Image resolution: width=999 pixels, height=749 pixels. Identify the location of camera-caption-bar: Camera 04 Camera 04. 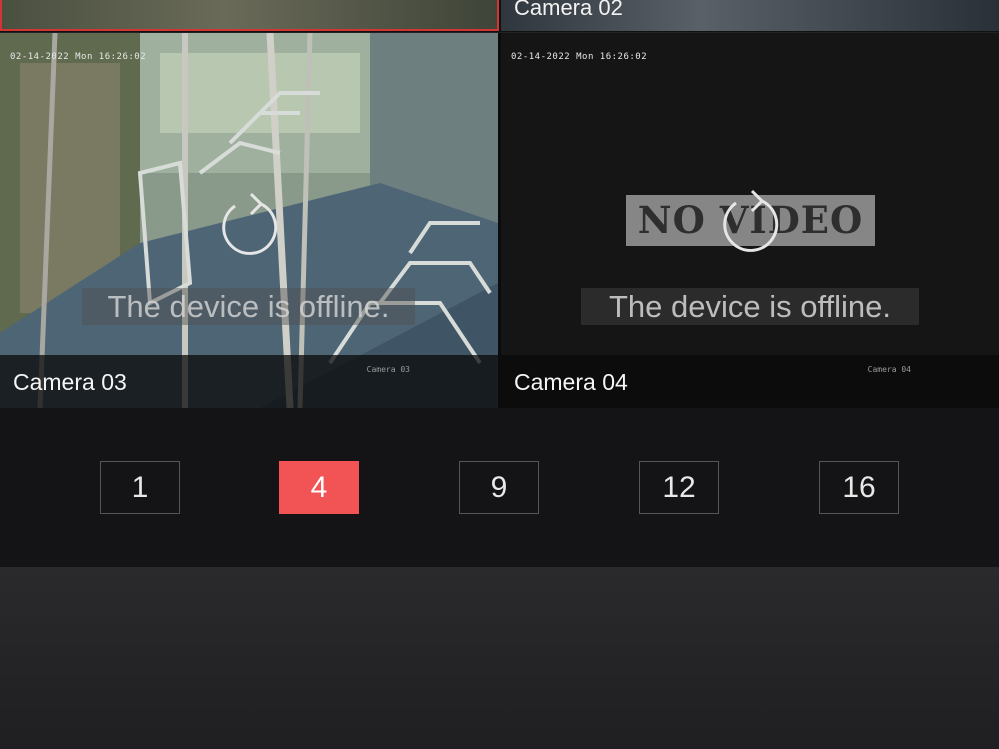
(750, 381).